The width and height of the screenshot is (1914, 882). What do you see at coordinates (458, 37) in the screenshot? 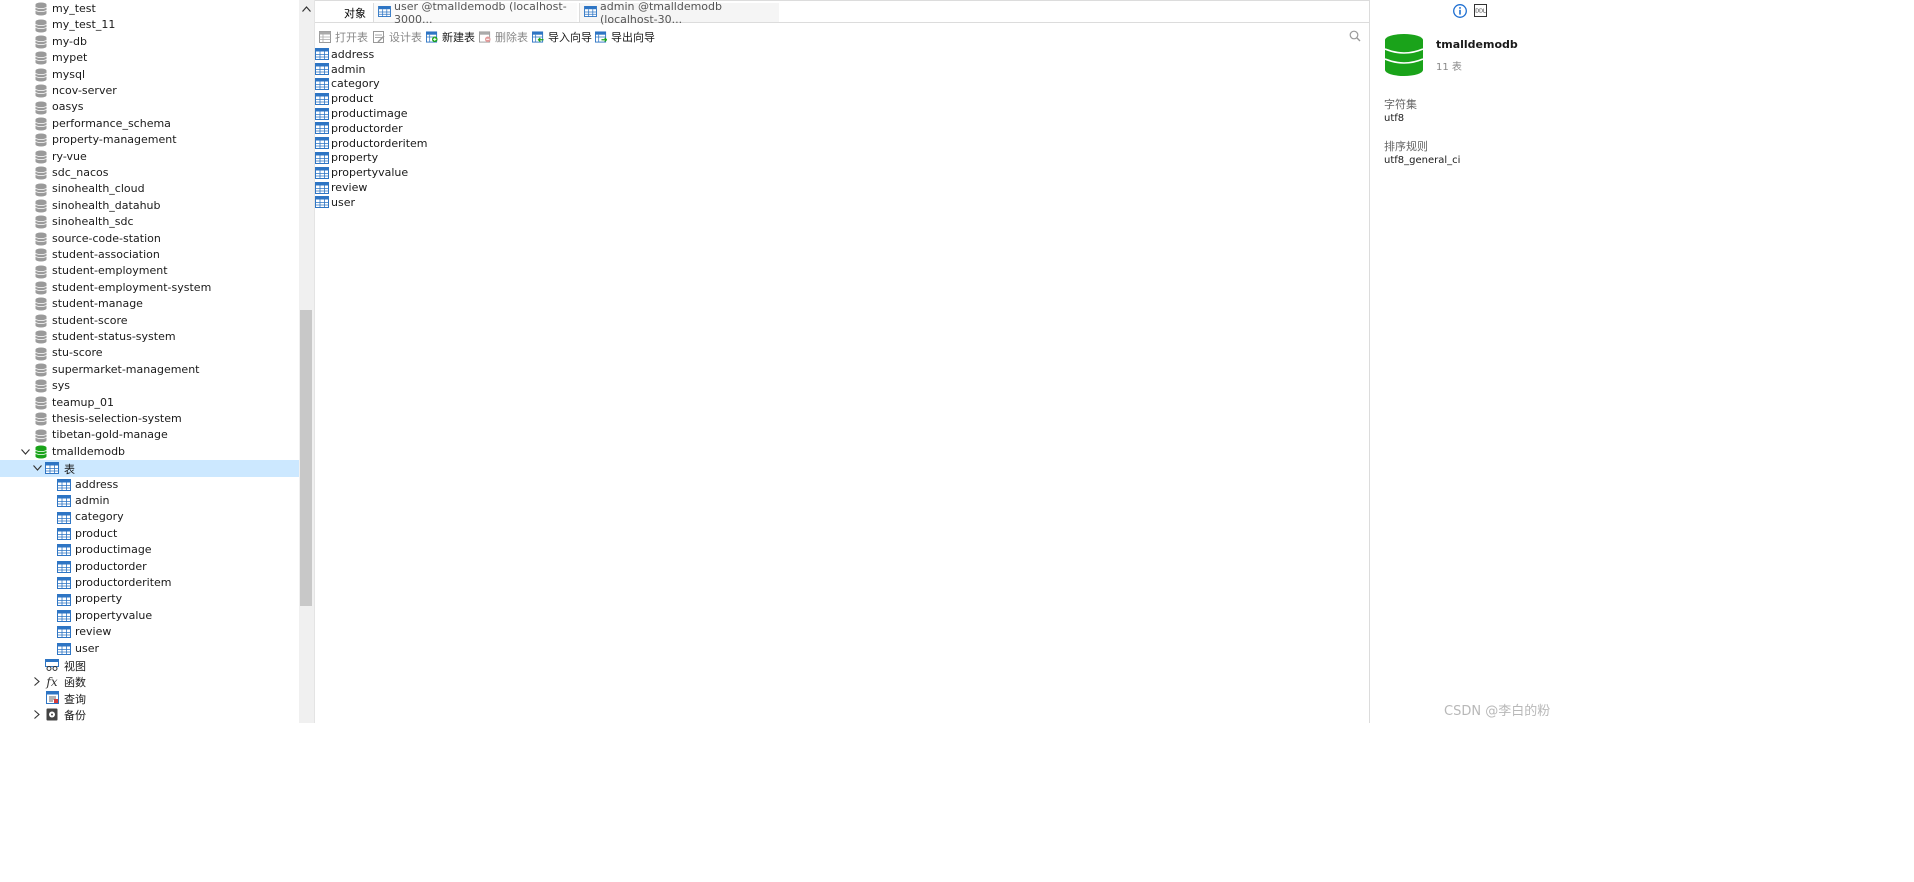
I see `new-table-label: 新建表` at bounding box center [458, 37].